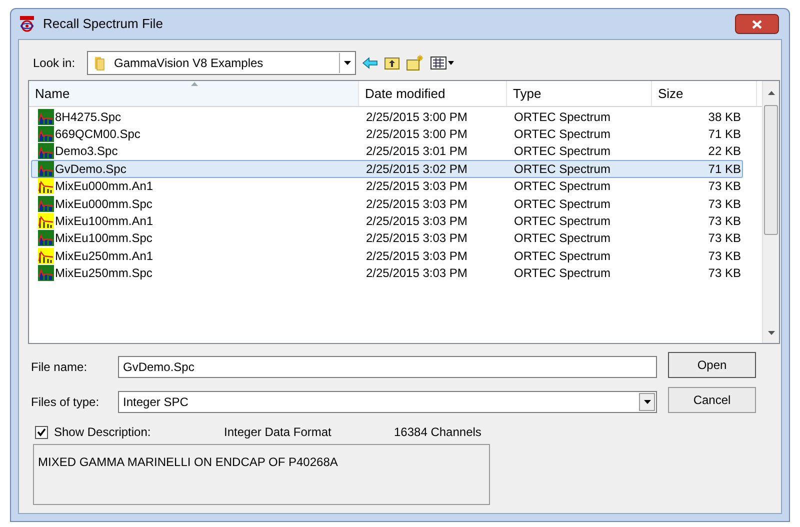 The width and height of the screenshot is (800, 527). What do you see at coordinates (41, 432) in the screenshot?
I see `show-description-checkbox` at bounding box center [41, 432].